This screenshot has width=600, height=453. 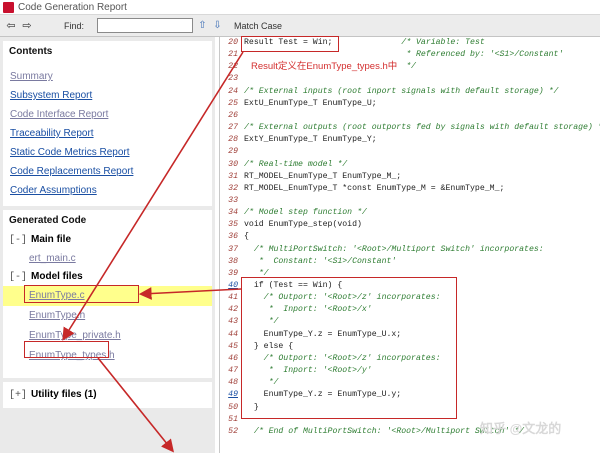 I want to click on up-arrow-icon: ⇧, so click(x=202, y=25).